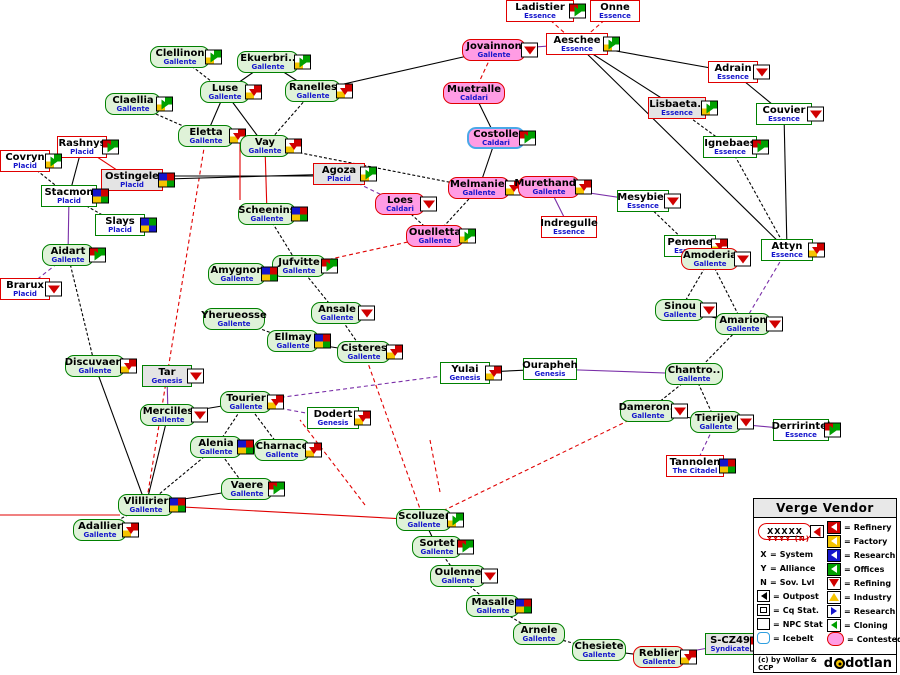  Describe the element at coordinates (305, 266) in the screenshot. I see `system-node-jufvitte: Jufvitte Gallente` at that location.